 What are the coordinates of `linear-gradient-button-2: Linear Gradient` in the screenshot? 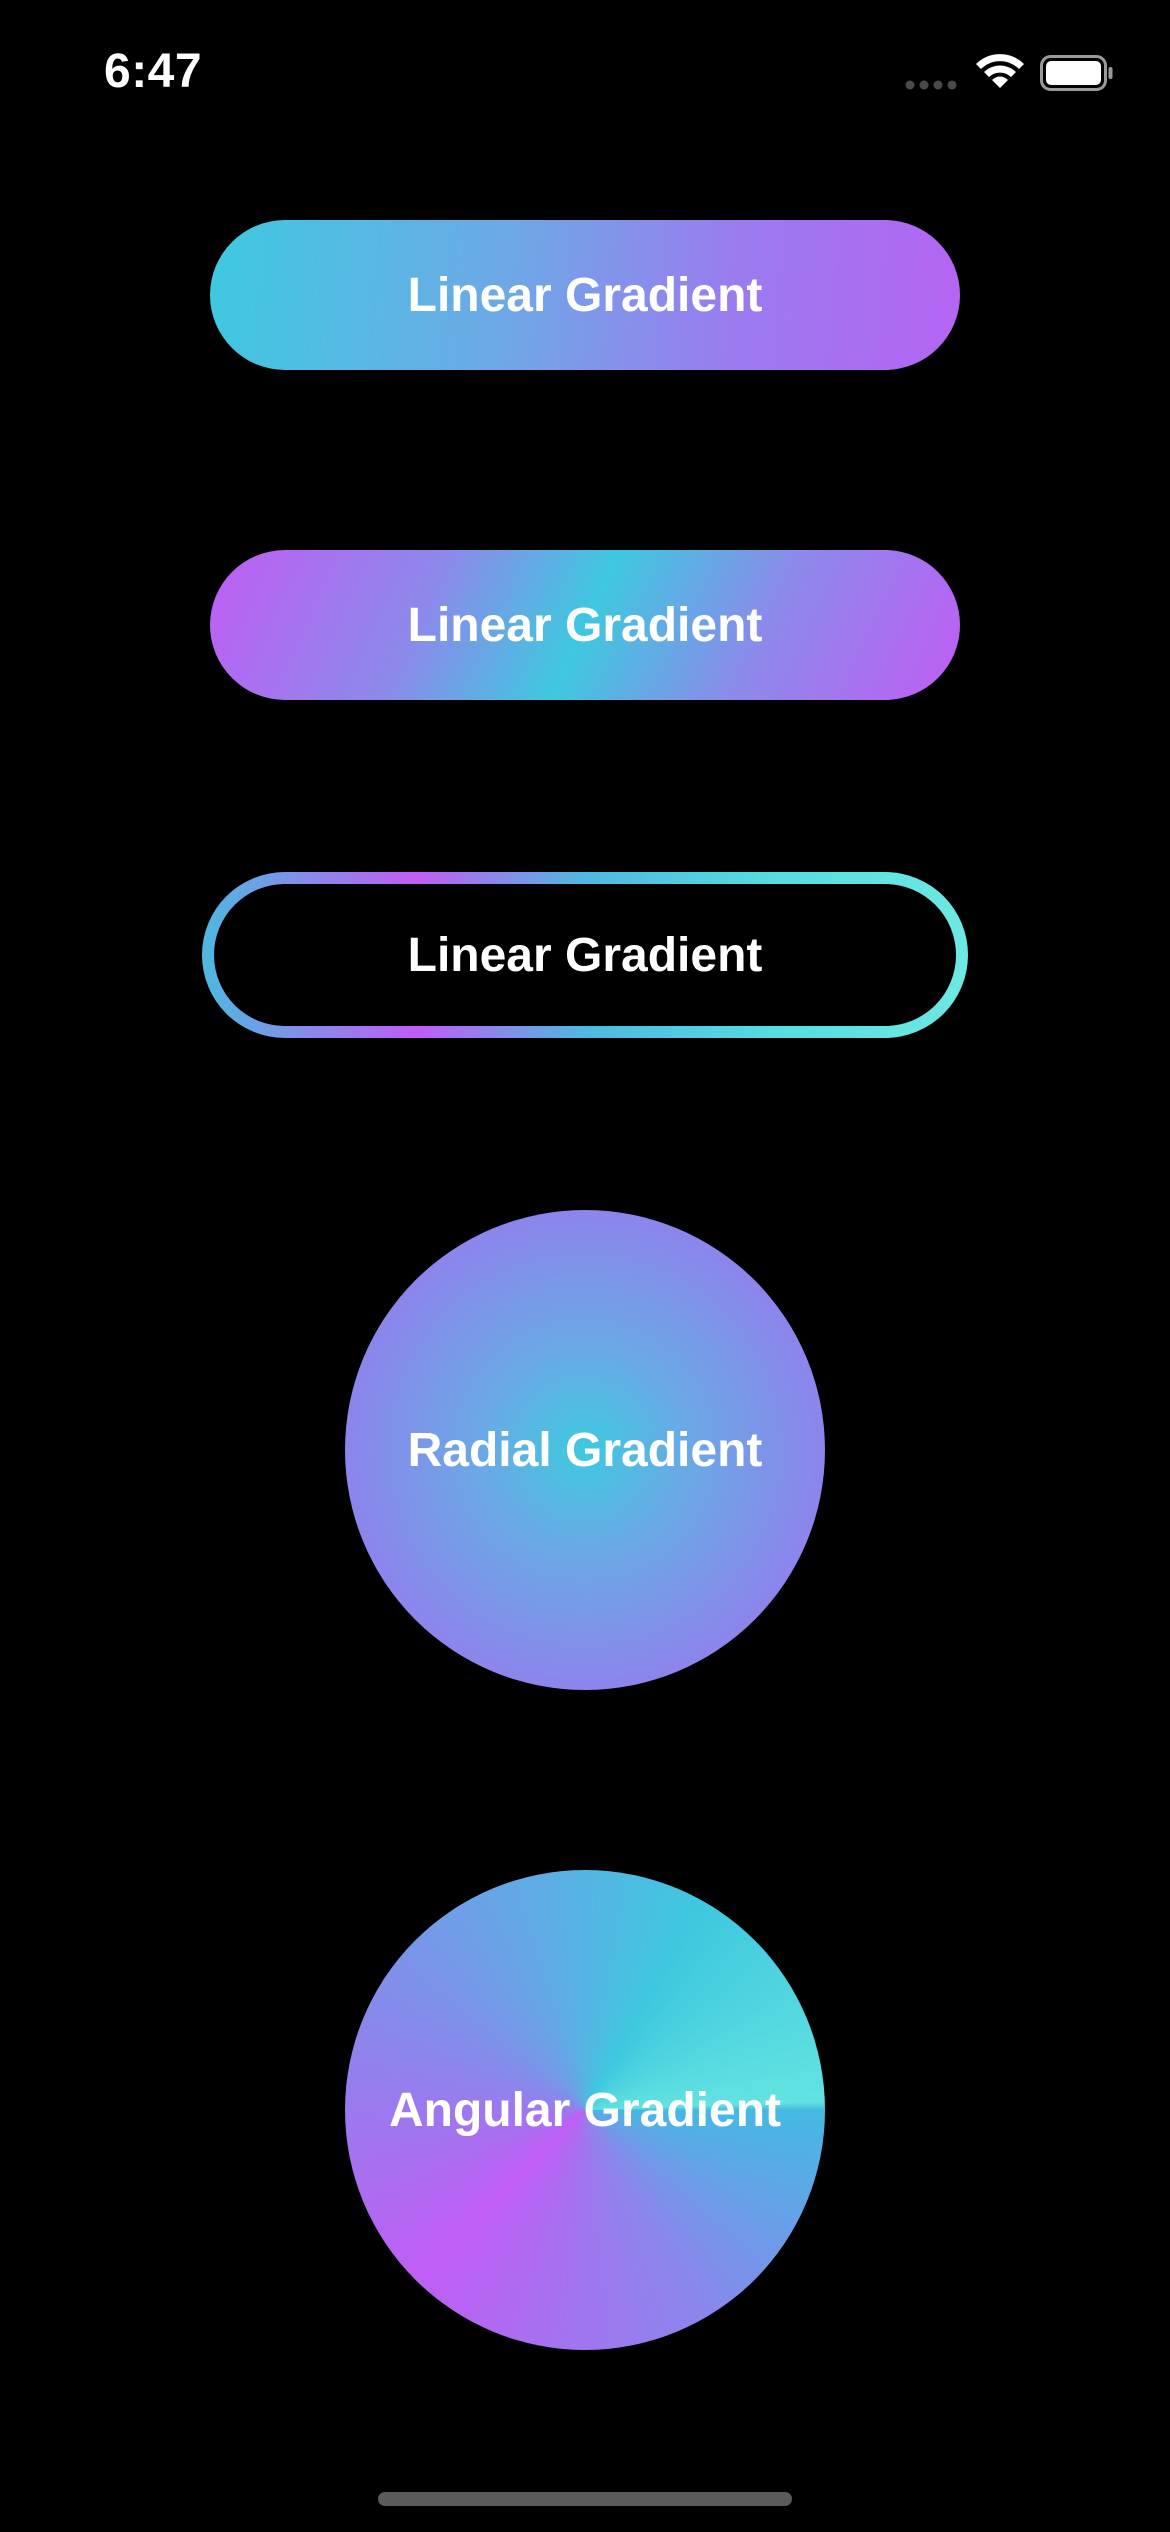 It's located at (585, 625).